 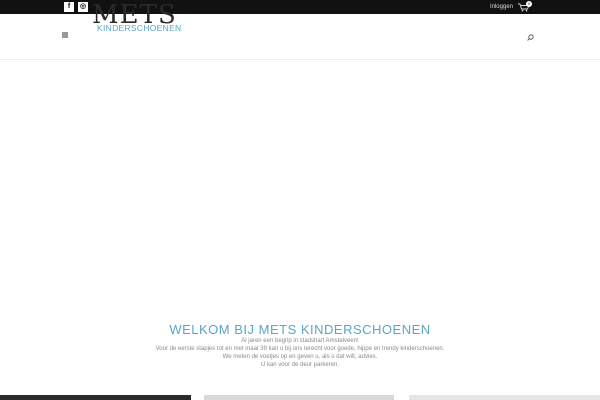 What do you see at coordinates (69, 7) in the screenshot?
I see `facebook-icon: f` at bounding box center [69, 7].